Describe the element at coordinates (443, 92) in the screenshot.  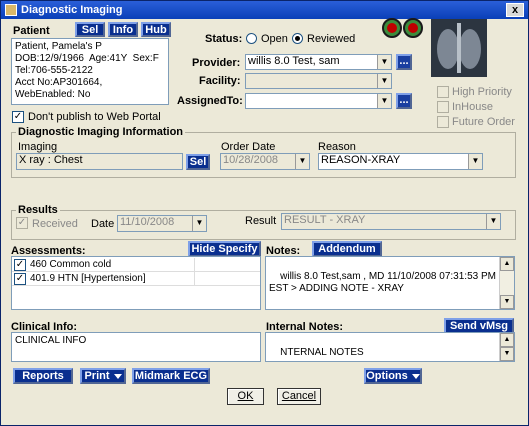
I see `high-priority-checkbox` at that location.